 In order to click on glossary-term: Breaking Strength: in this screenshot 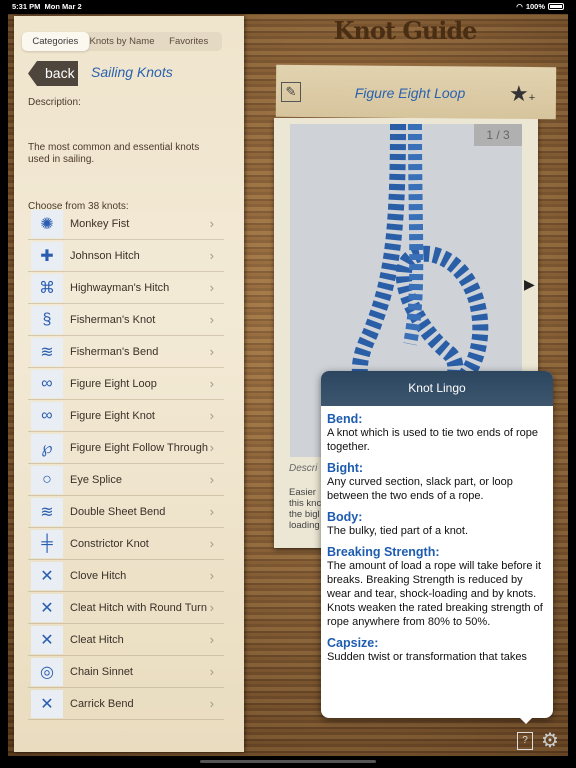, I will do `click(383, 552)`.